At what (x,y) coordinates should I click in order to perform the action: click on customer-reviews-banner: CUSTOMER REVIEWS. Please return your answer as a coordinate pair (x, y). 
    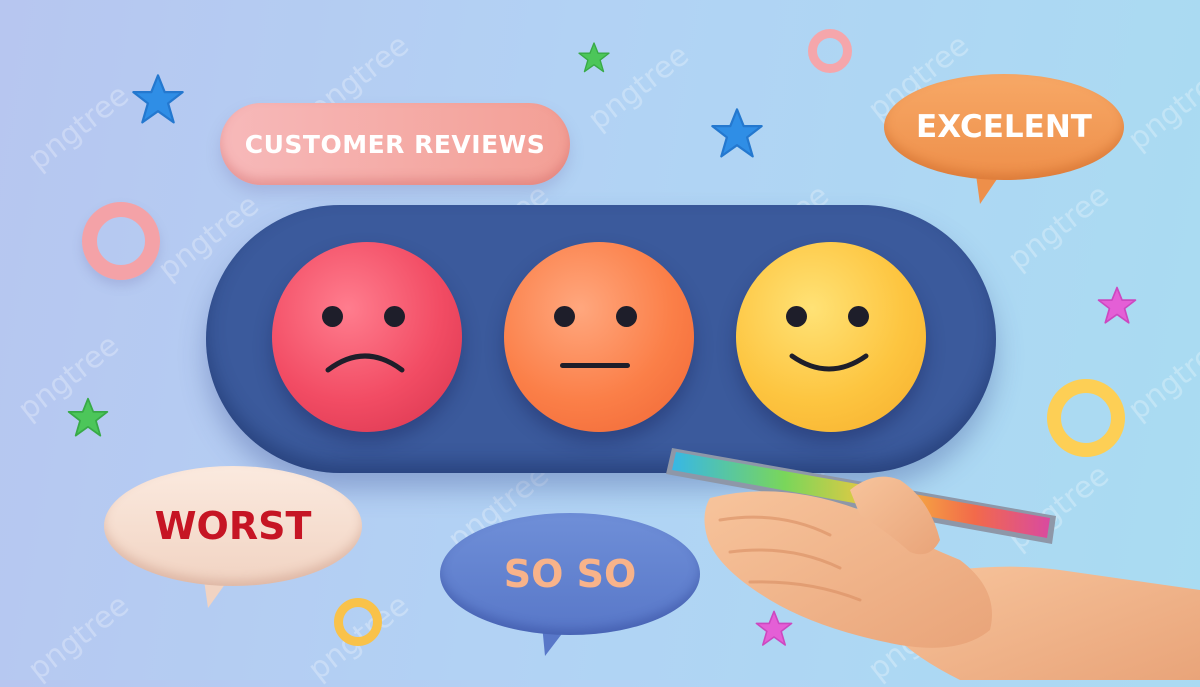
    Looking at the image, I should click on (395, 144).